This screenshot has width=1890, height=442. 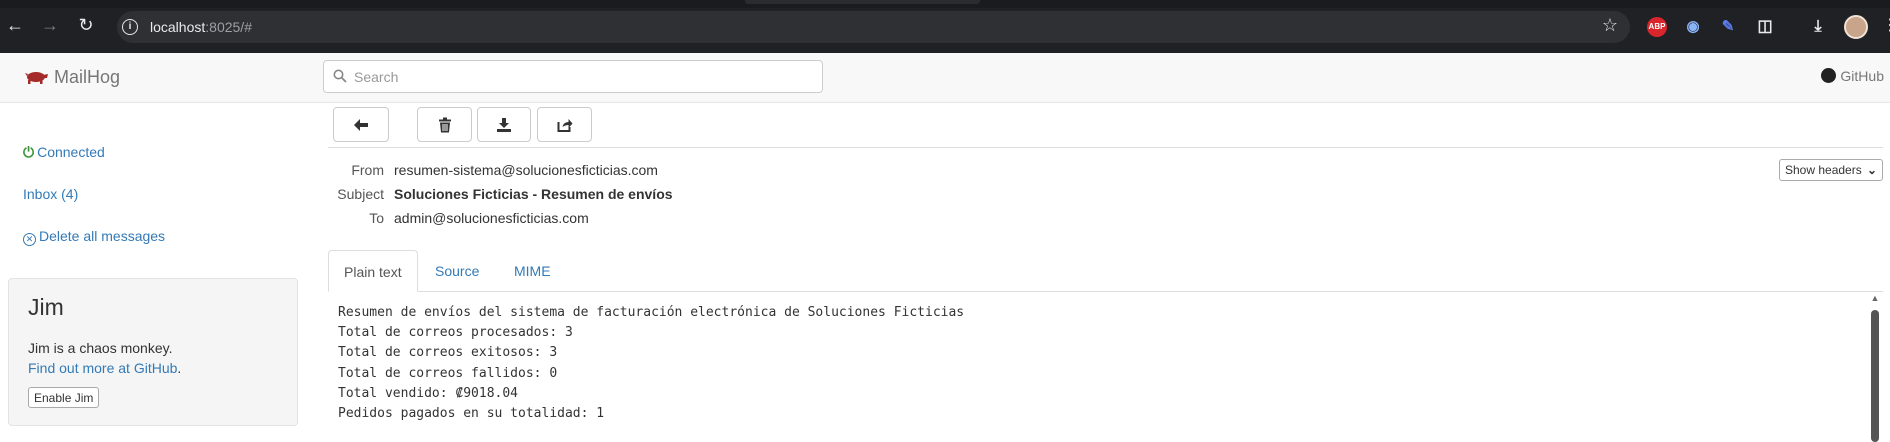 What do you see at coordinates (1823, 170) in the screenshot?
I see `show-headers-label: Show headers` at bounding box center [1823, 170].